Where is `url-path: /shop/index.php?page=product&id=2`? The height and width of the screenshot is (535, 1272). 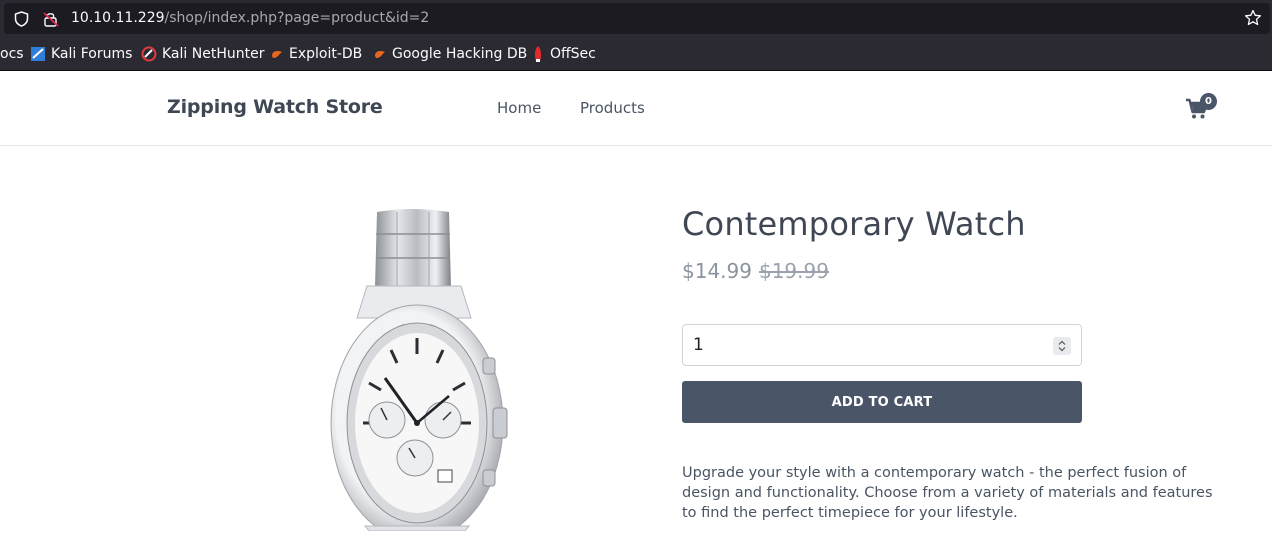
url-path: /shop/index.php?page=product&id=2 is located at coordinates (297, 18).